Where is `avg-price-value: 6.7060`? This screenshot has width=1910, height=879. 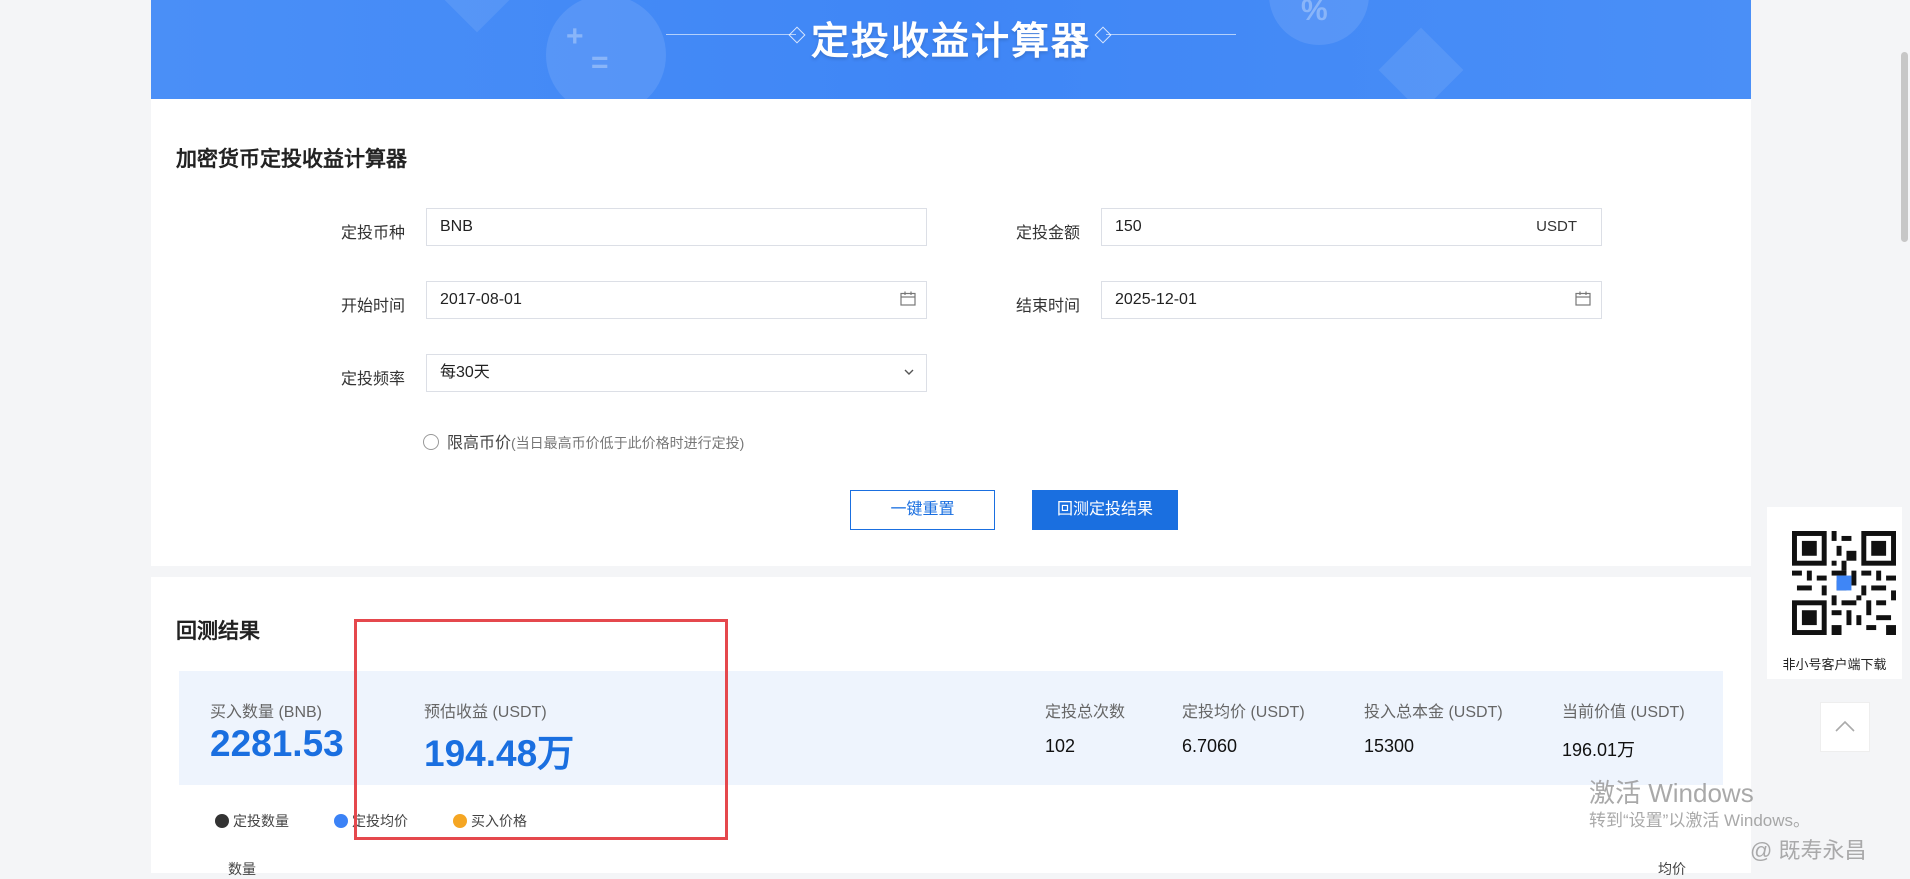 avg-price-value: 6.7060 is located at coordinates (1210, 746).